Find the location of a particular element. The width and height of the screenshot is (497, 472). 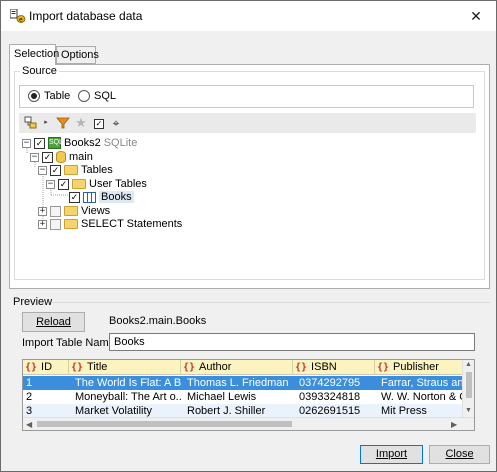

svg-text: e is located at coordinates (21, 20).